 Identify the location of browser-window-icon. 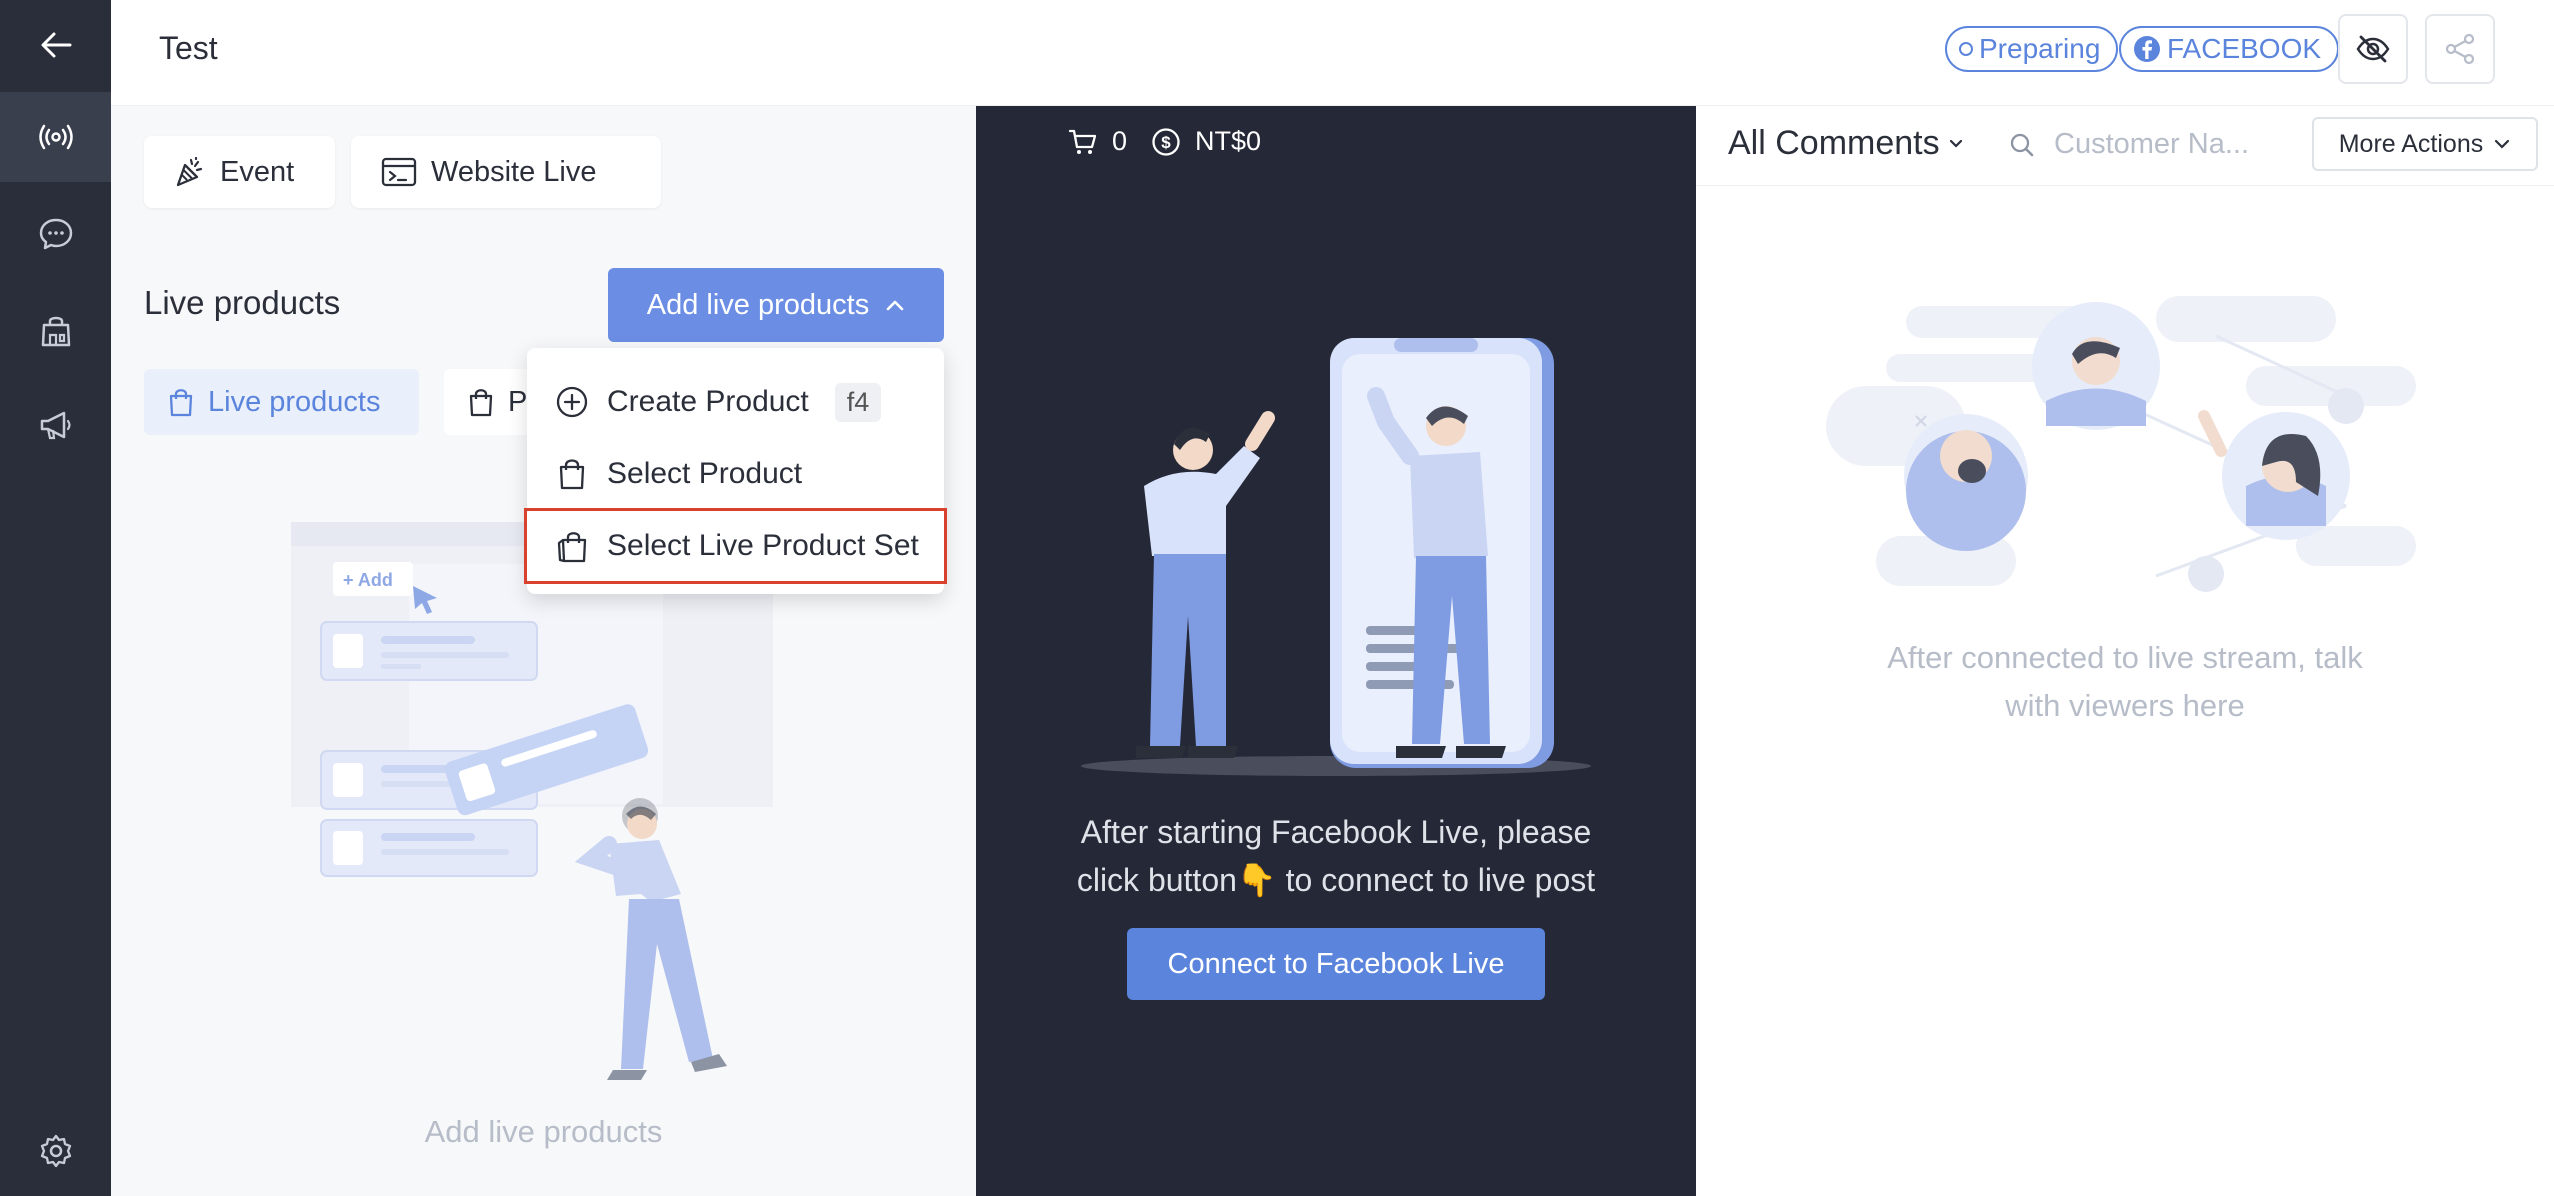
(399, 172).